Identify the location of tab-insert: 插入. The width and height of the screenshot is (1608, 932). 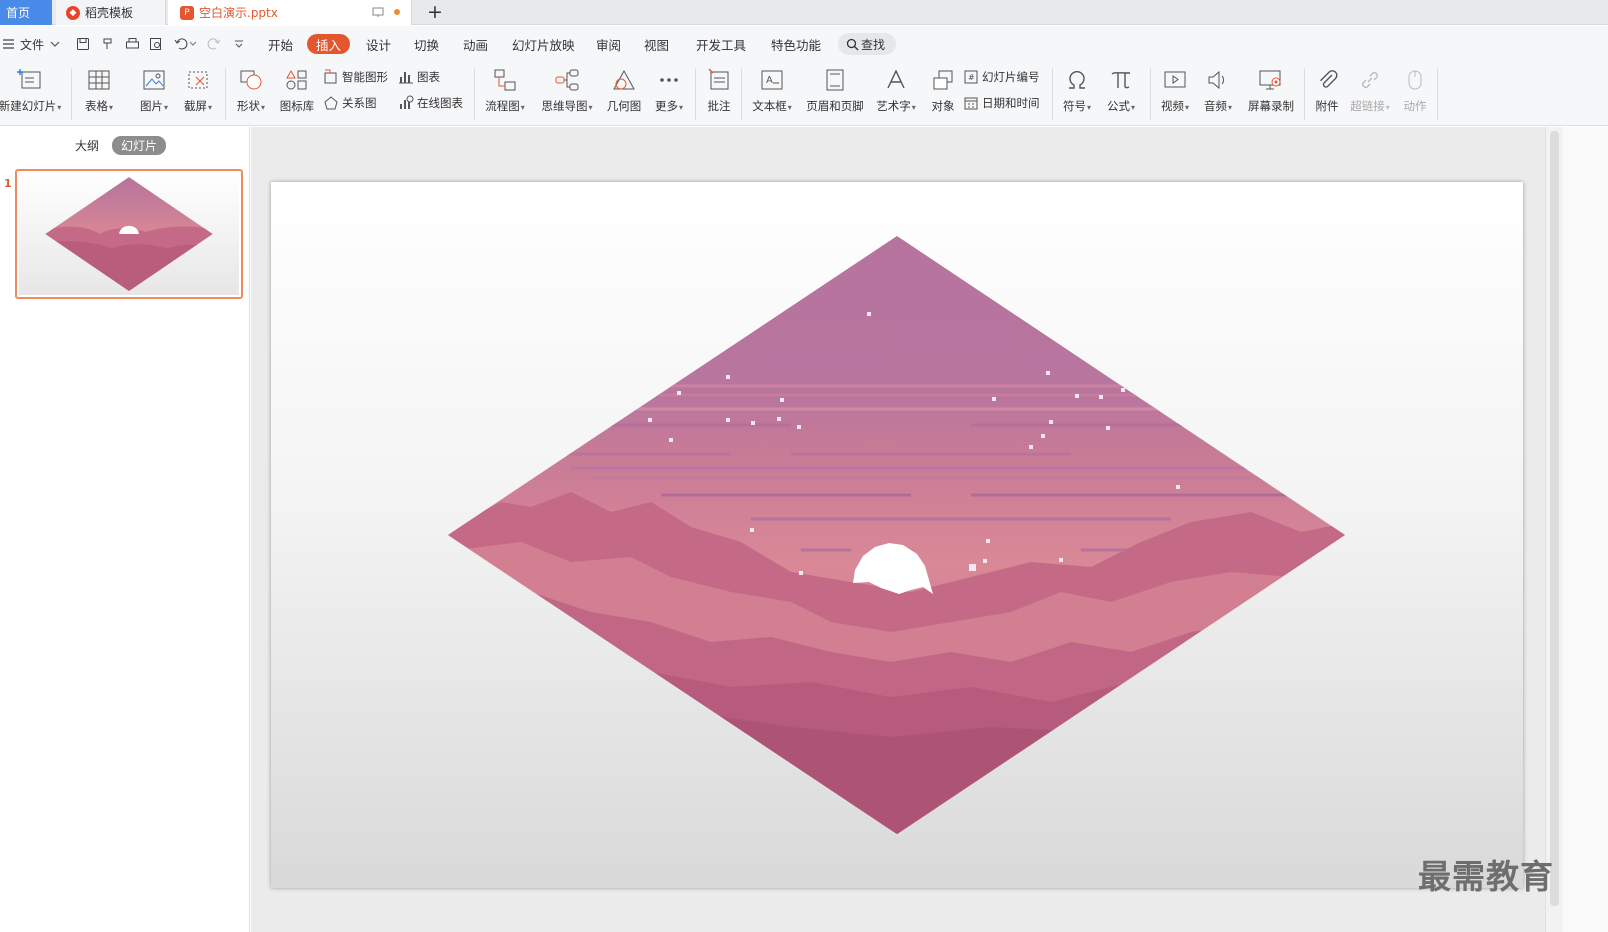
(329, 44).